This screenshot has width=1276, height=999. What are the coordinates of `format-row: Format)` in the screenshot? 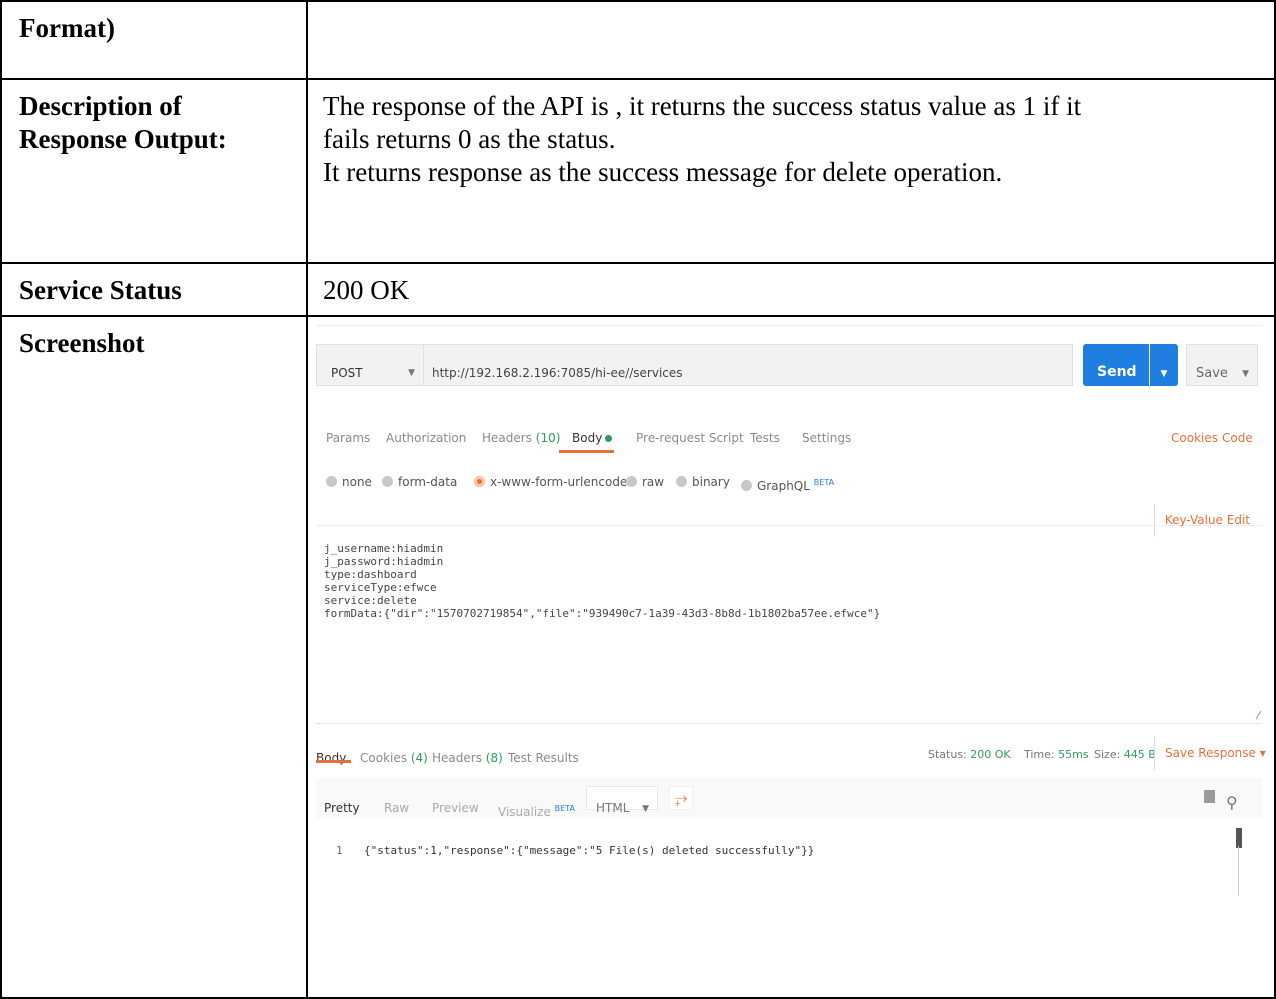 It's located at (638, 40).